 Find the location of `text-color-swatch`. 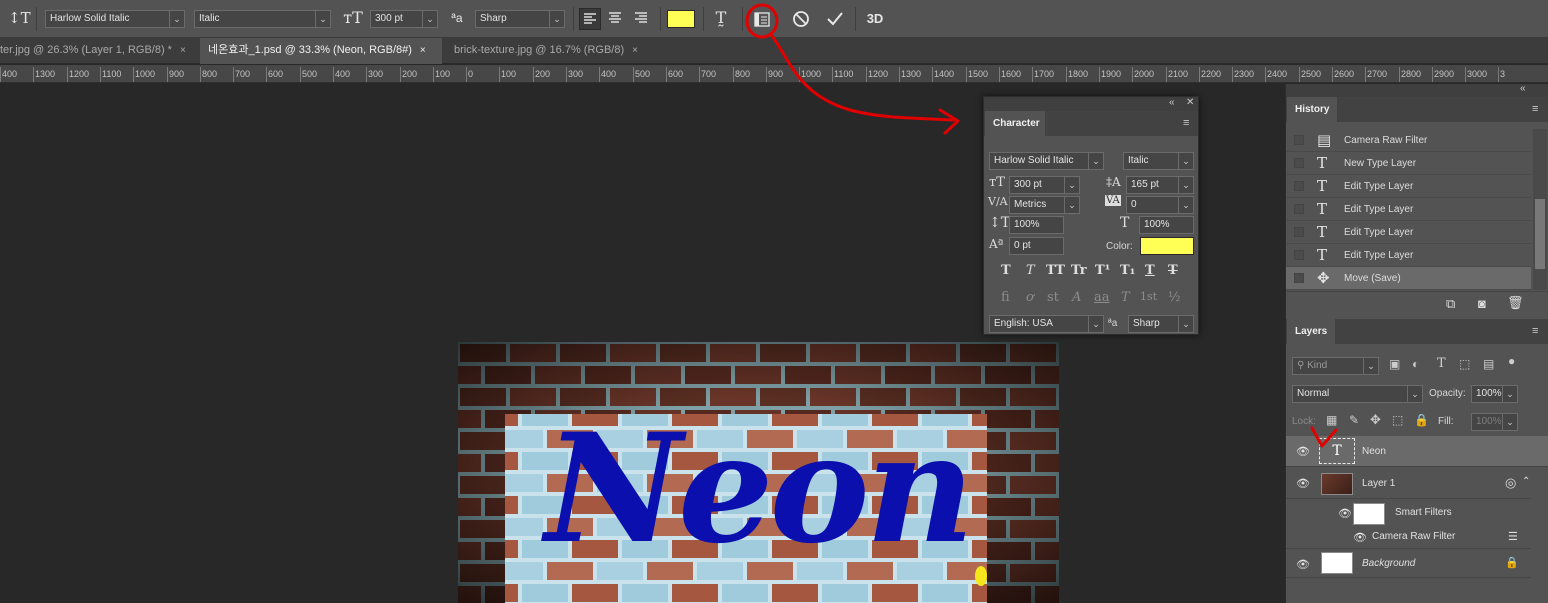

text-color-swatch is located at coordinates (681, 19).